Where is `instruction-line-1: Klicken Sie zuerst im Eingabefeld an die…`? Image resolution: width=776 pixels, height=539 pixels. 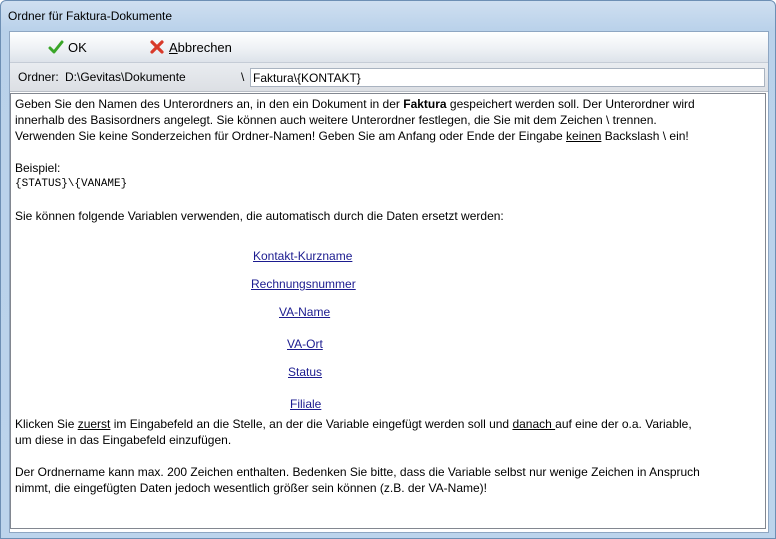
instruction-line-1: Klicken Sie zuerst im Eingabefeld an die… is located at coordinates (353, 424).